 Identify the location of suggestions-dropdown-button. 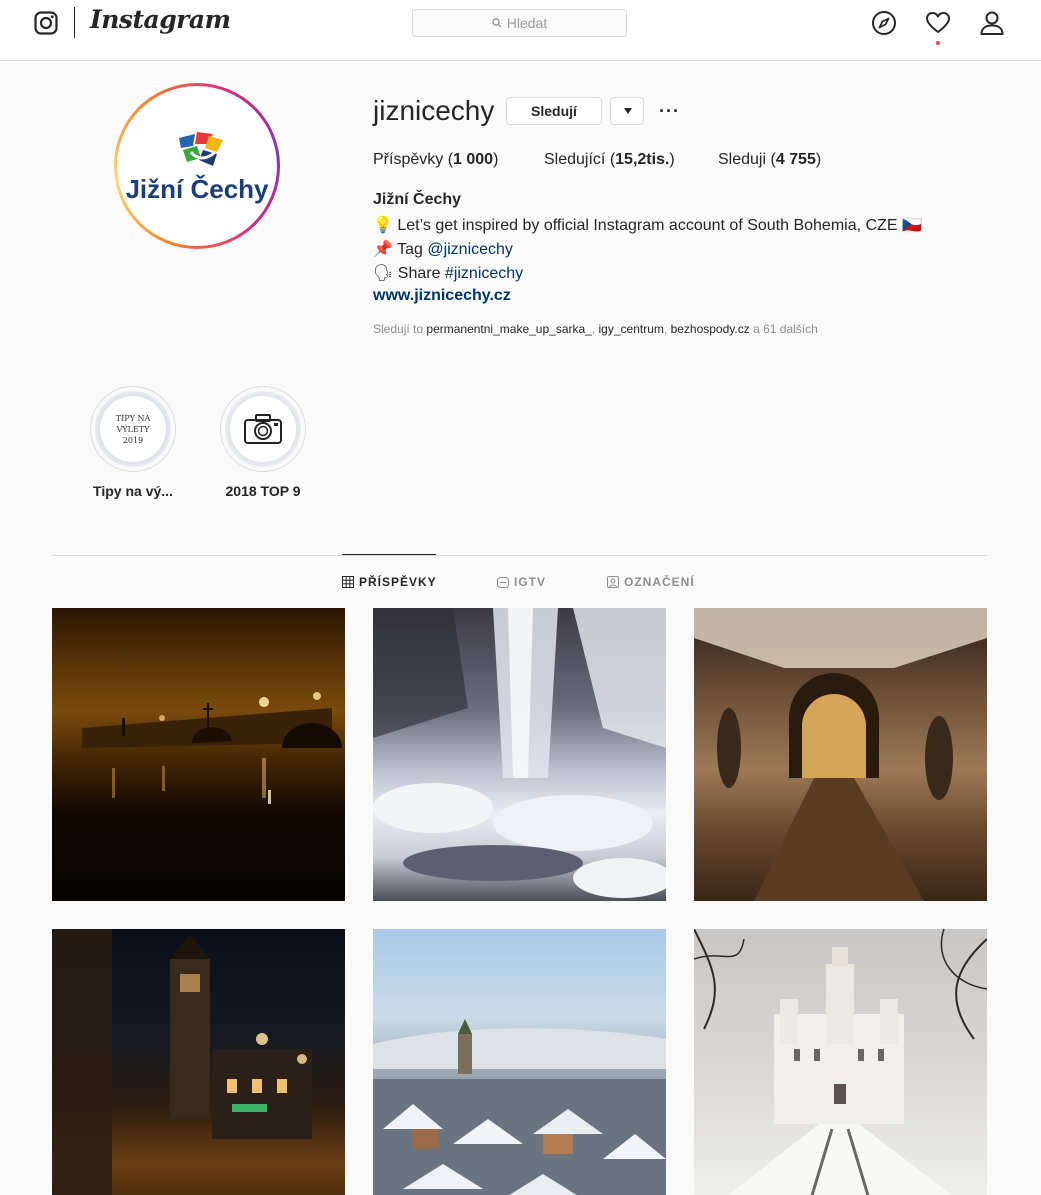
(627, 111).